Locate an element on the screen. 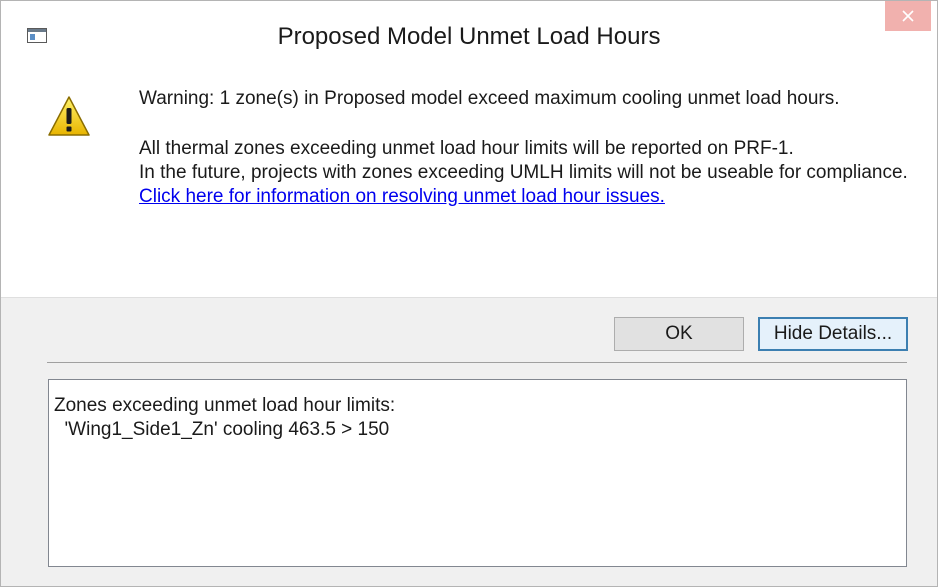 The width and height of the screenshot is (938, 587). divider is located at coordinates (477, 362).